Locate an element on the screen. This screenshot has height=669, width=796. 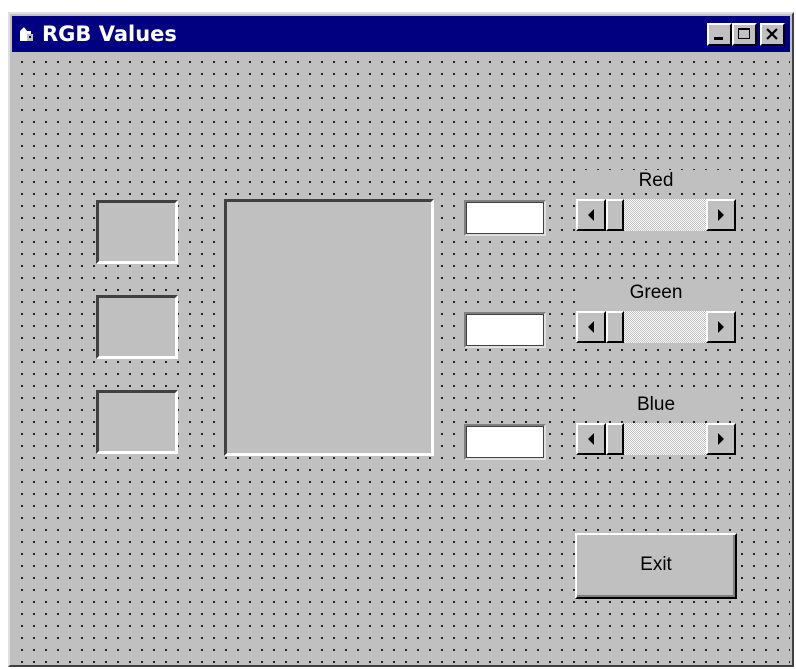
green-scrollbar is located at coordinates (656, 327).